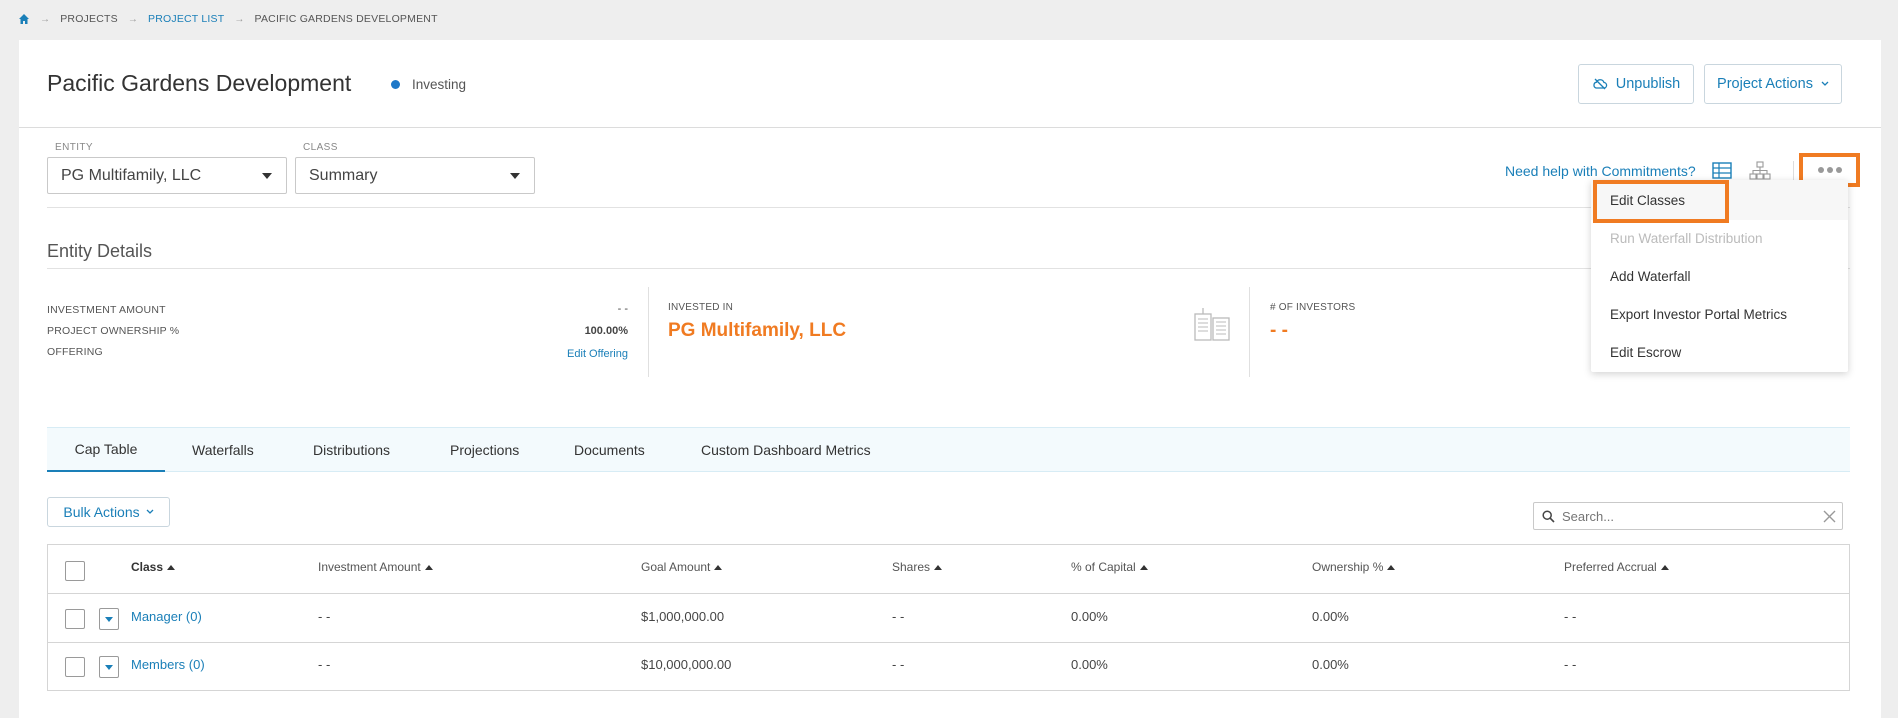 The height and width of the screenshot is (718, 1898). Describe the element at coordinates (1212, 324) in the screenshot. I see `buildings-icon` at that location.